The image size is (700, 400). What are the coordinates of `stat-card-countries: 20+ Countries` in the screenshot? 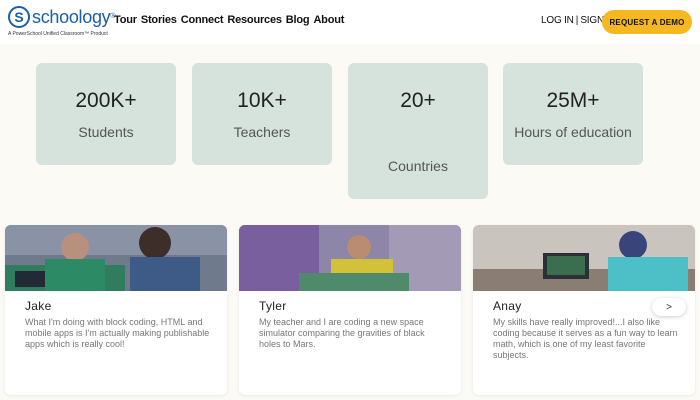 It's located at (418, 131).